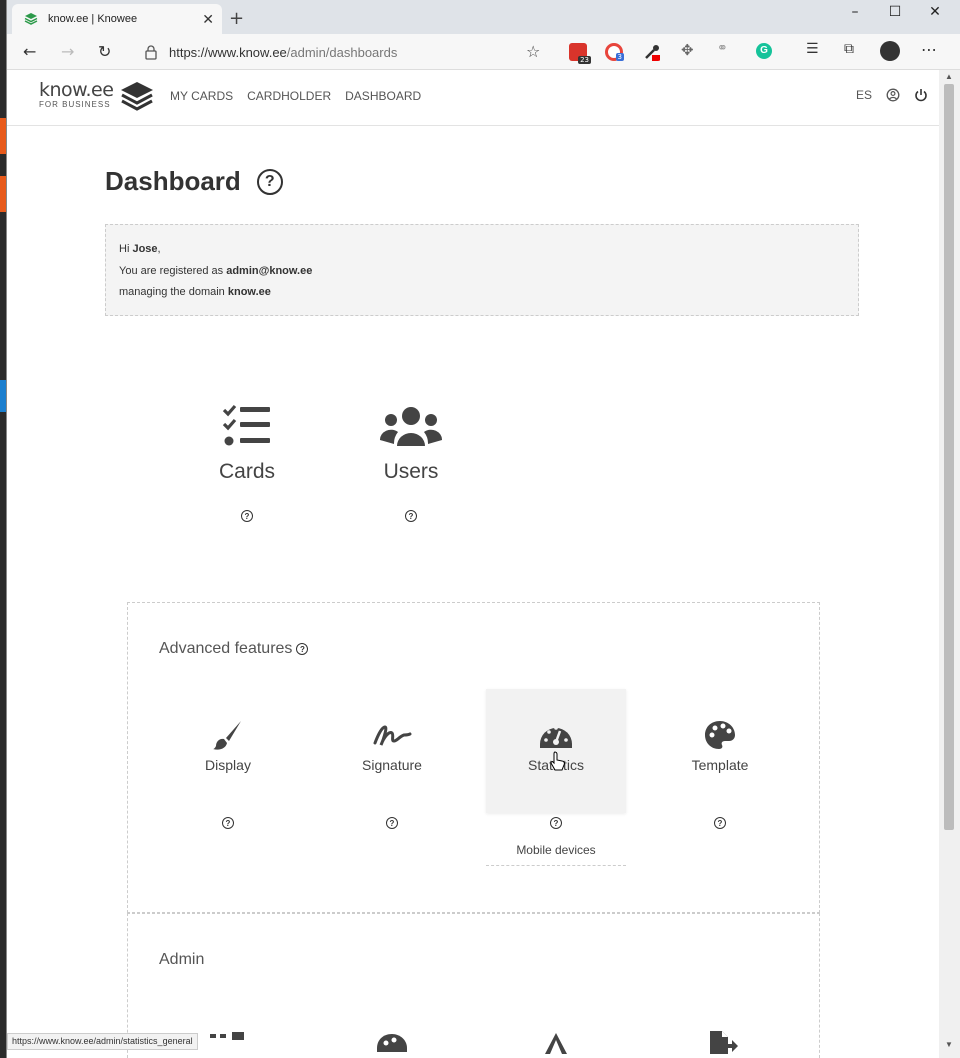  What do you see at coordinates (76, 90) in the screenshot?
I see `brand-name: know.ee` at bounding box center [76, 90].